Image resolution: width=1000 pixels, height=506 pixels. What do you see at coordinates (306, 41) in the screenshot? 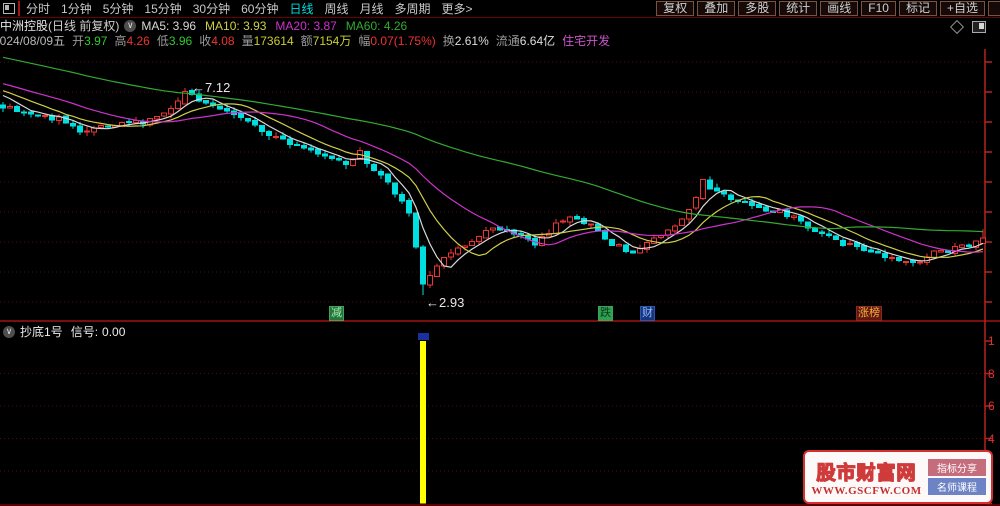
I see `quote-field-label: 额` at bounding box center [306, 41].